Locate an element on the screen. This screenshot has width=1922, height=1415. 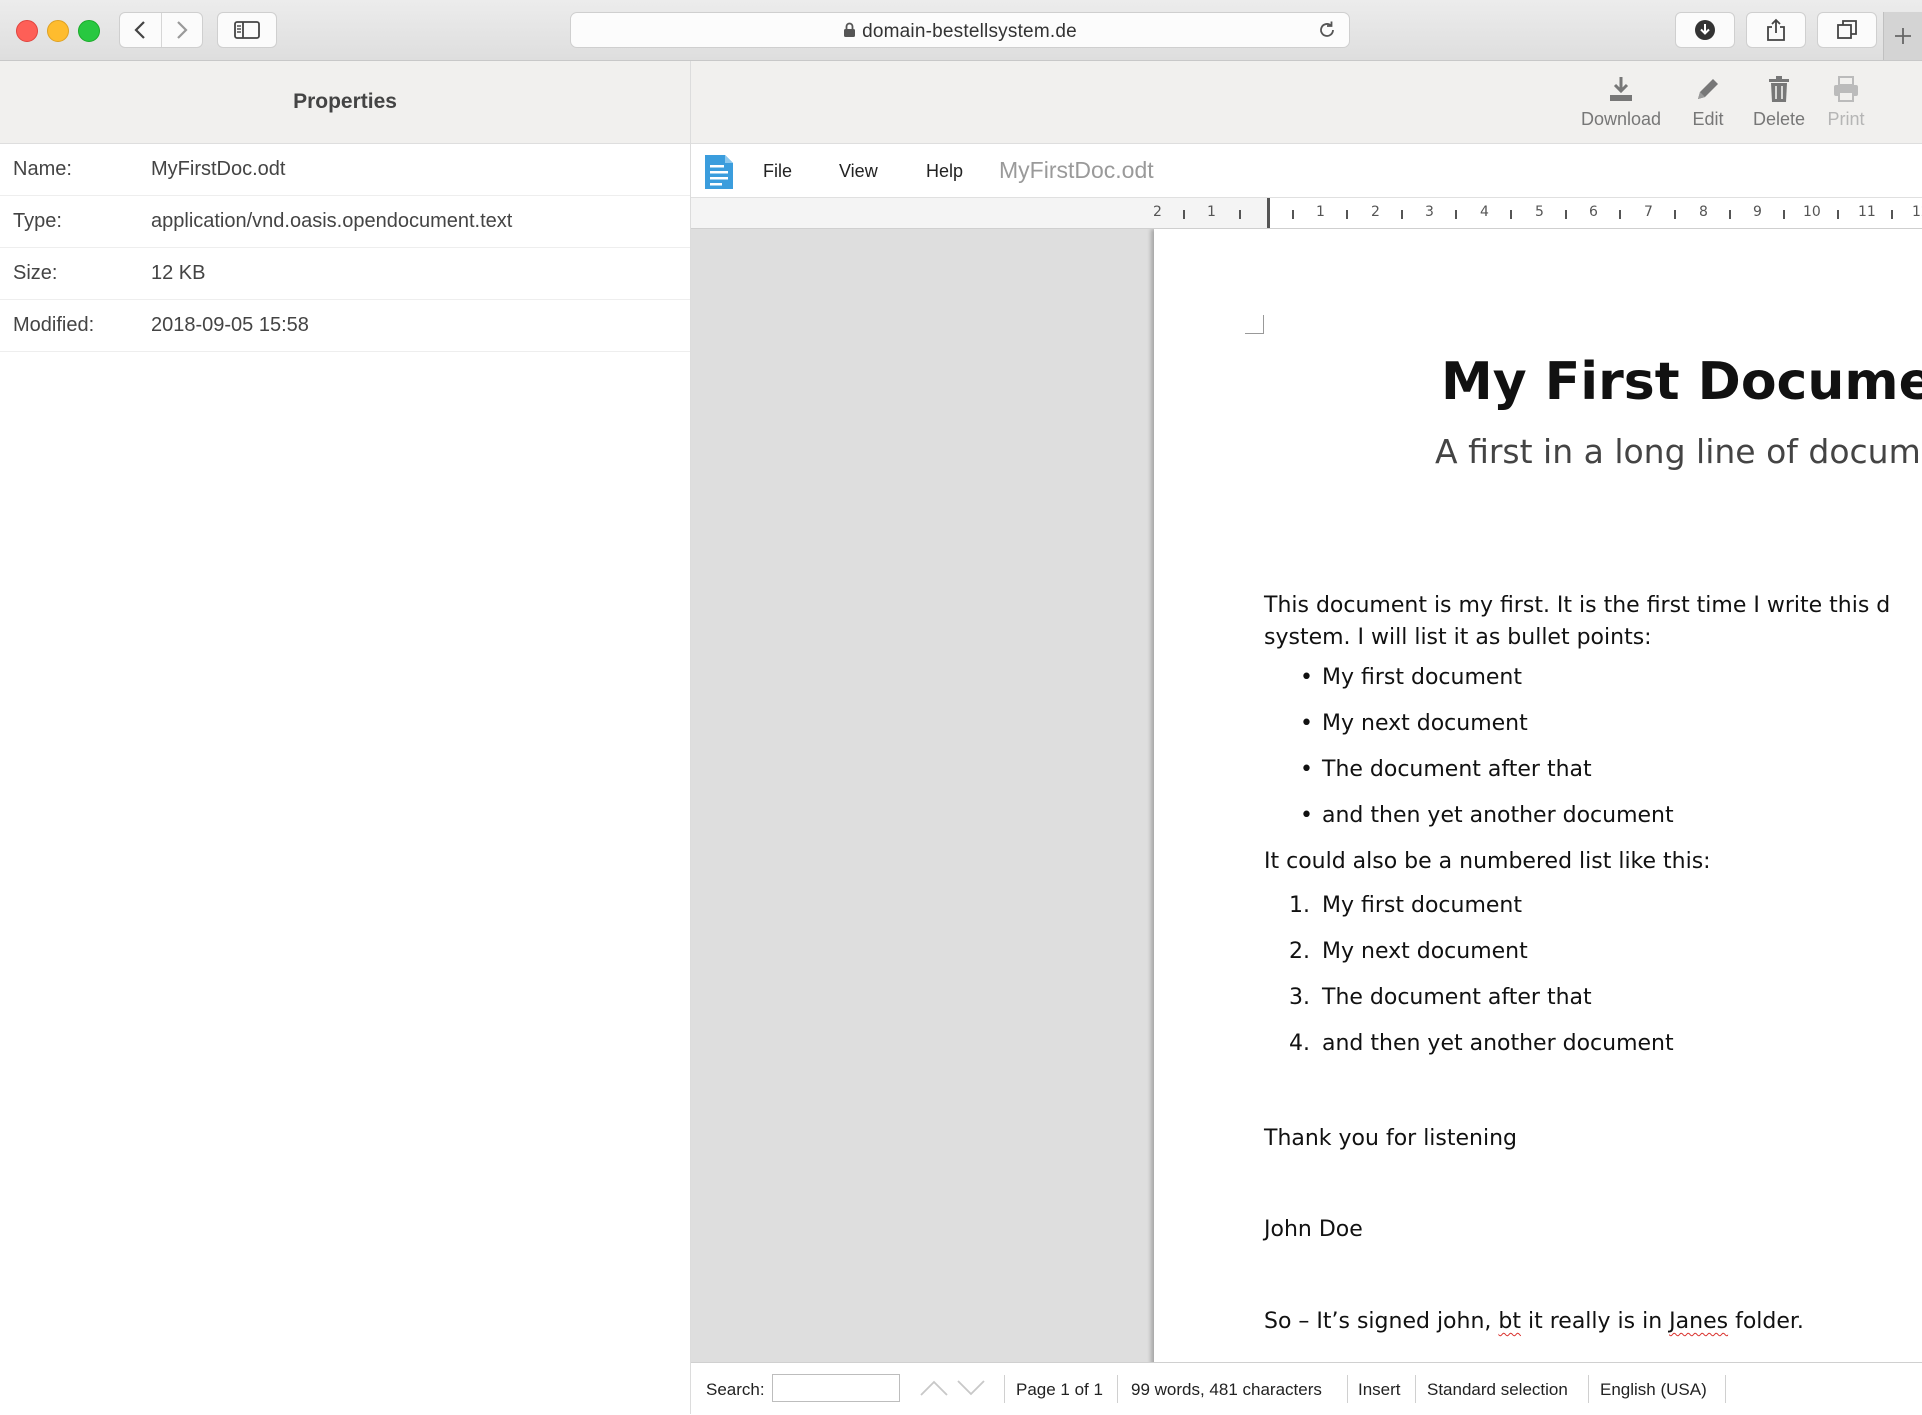
browser-toolbar: domain-bestellsystem.de is located at coordinates (961, 30).